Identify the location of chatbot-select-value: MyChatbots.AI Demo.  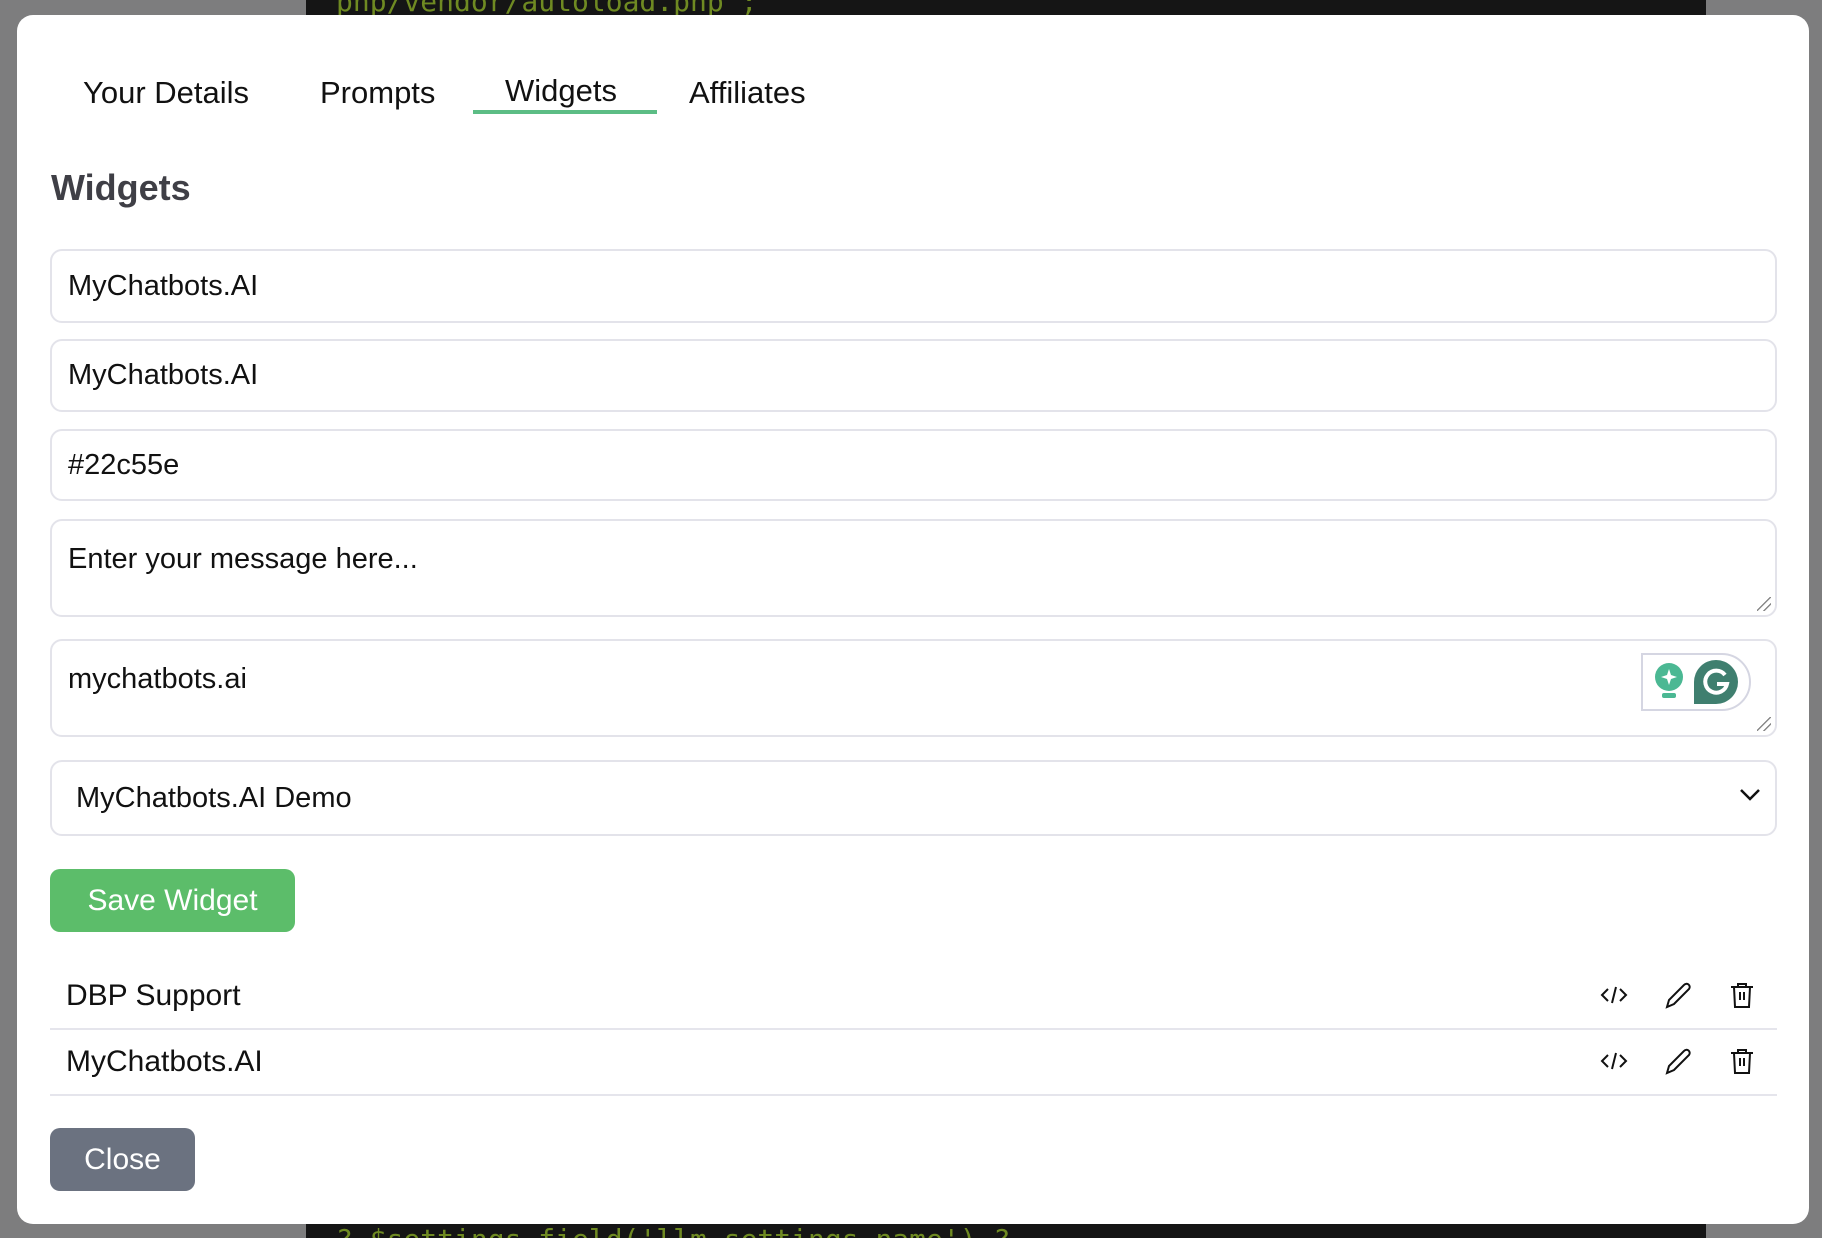
(214, 797).